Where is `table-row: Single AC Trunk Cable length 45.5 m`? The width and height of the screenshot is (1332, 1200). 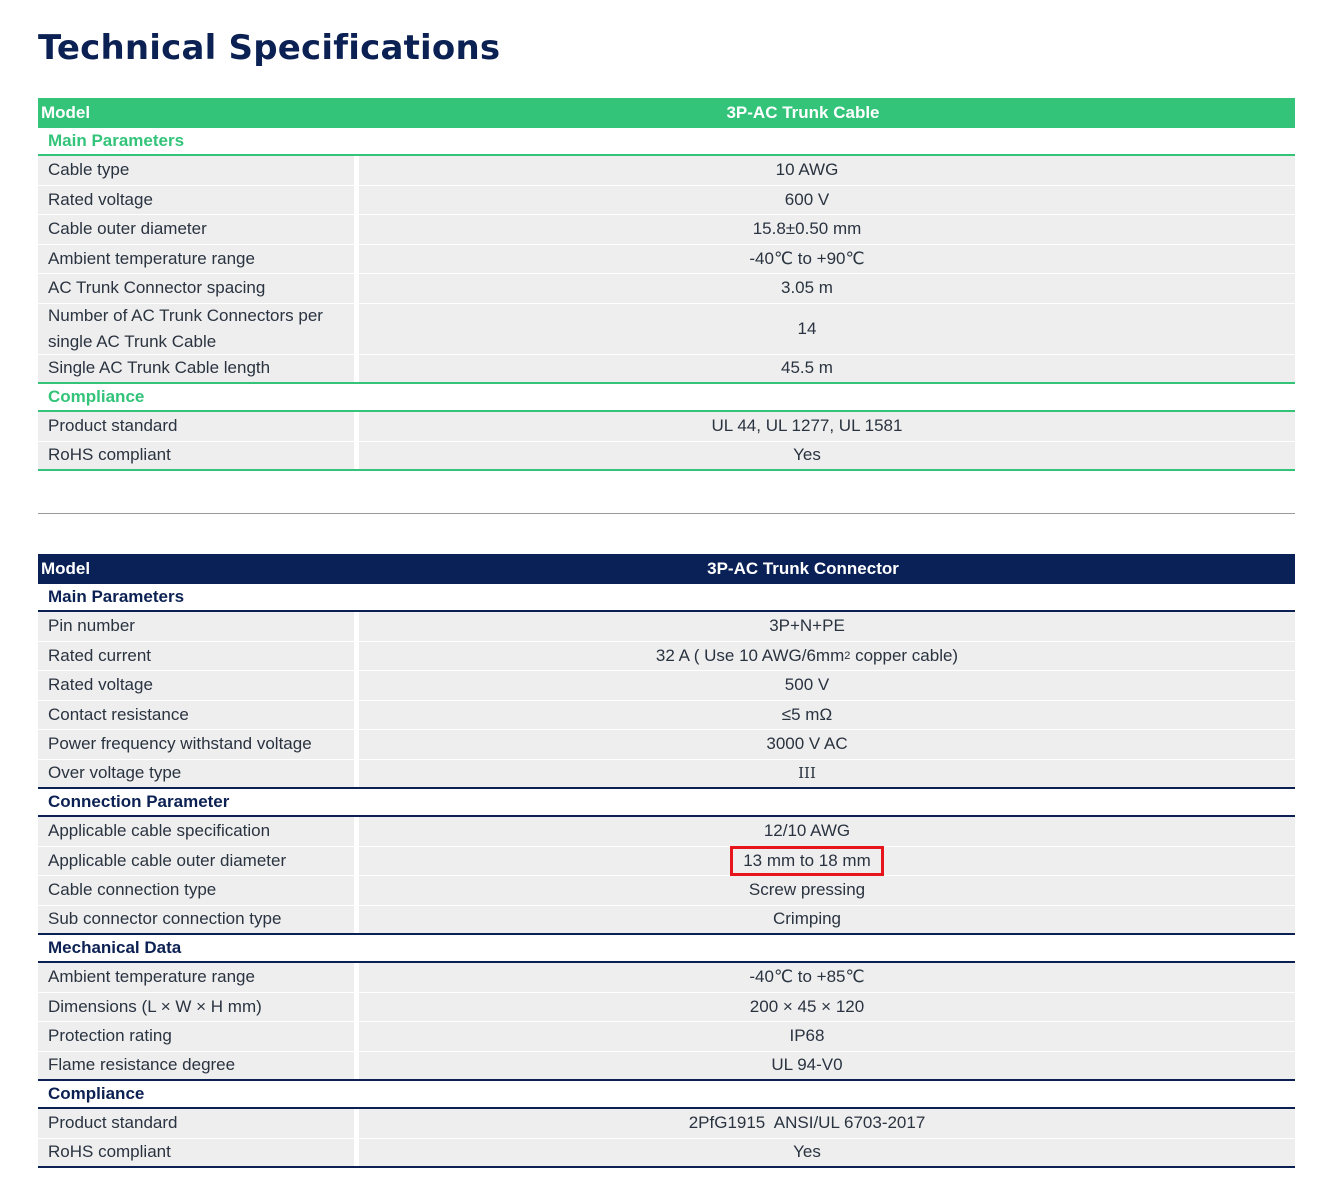 table-row: Single AC Trunk Cable length 45.5 m is located at coordinates (666, 369).